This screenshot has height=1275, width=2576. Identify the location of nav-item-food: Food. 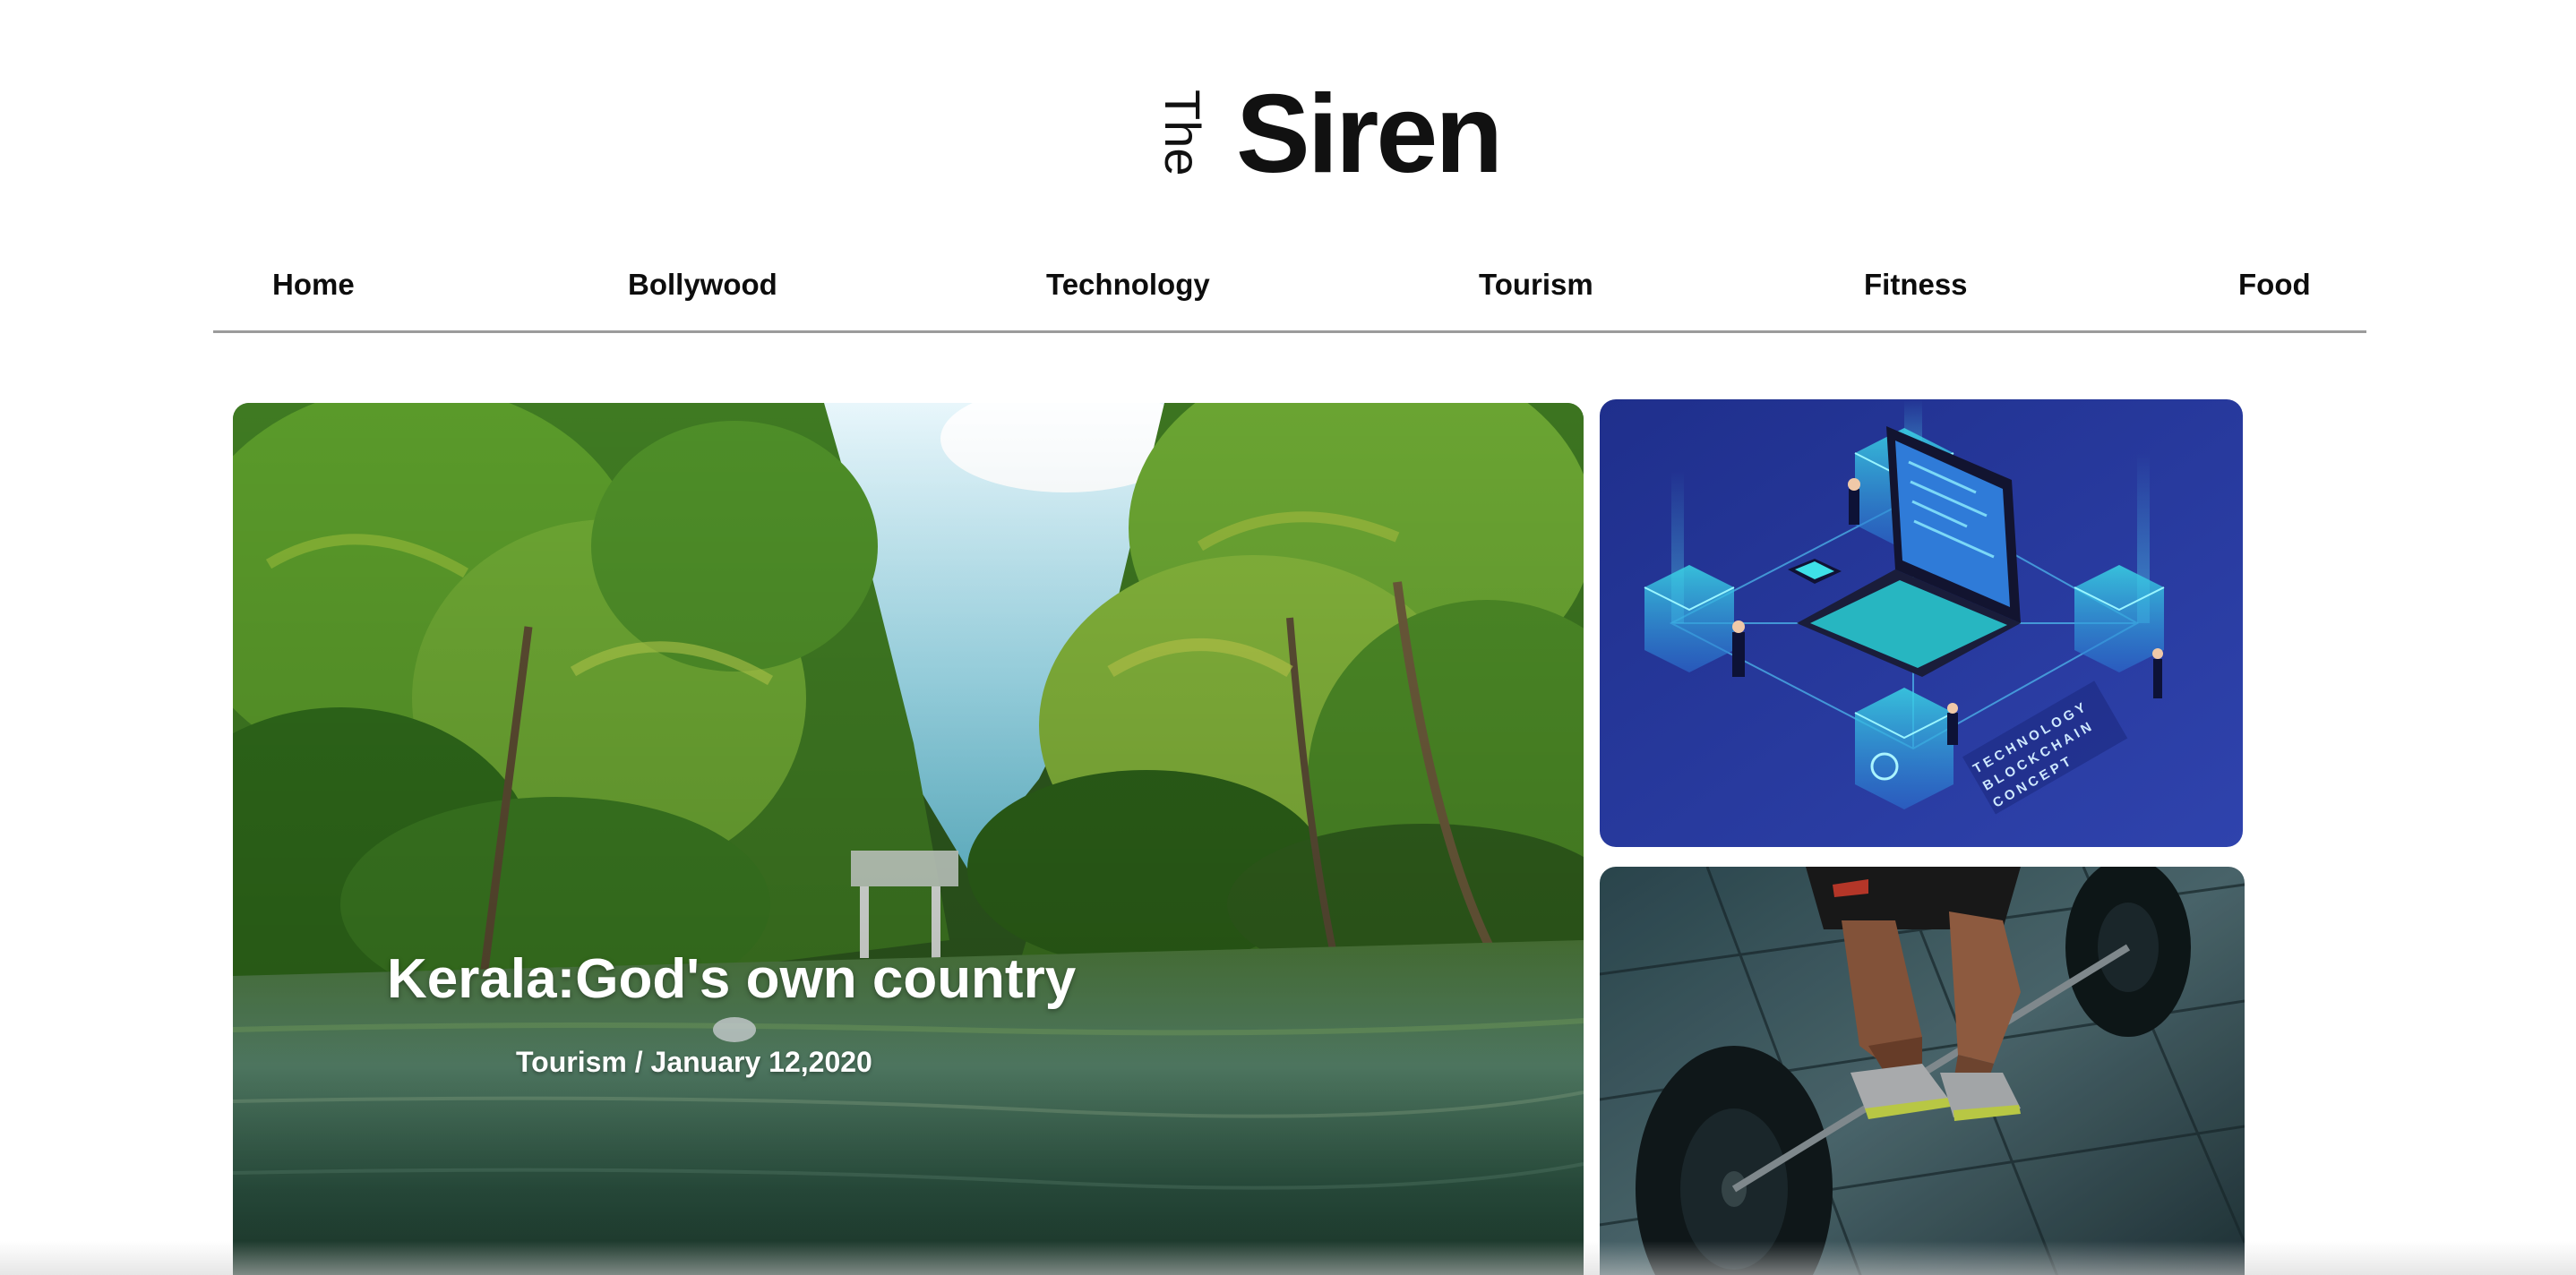
(2274, 285).